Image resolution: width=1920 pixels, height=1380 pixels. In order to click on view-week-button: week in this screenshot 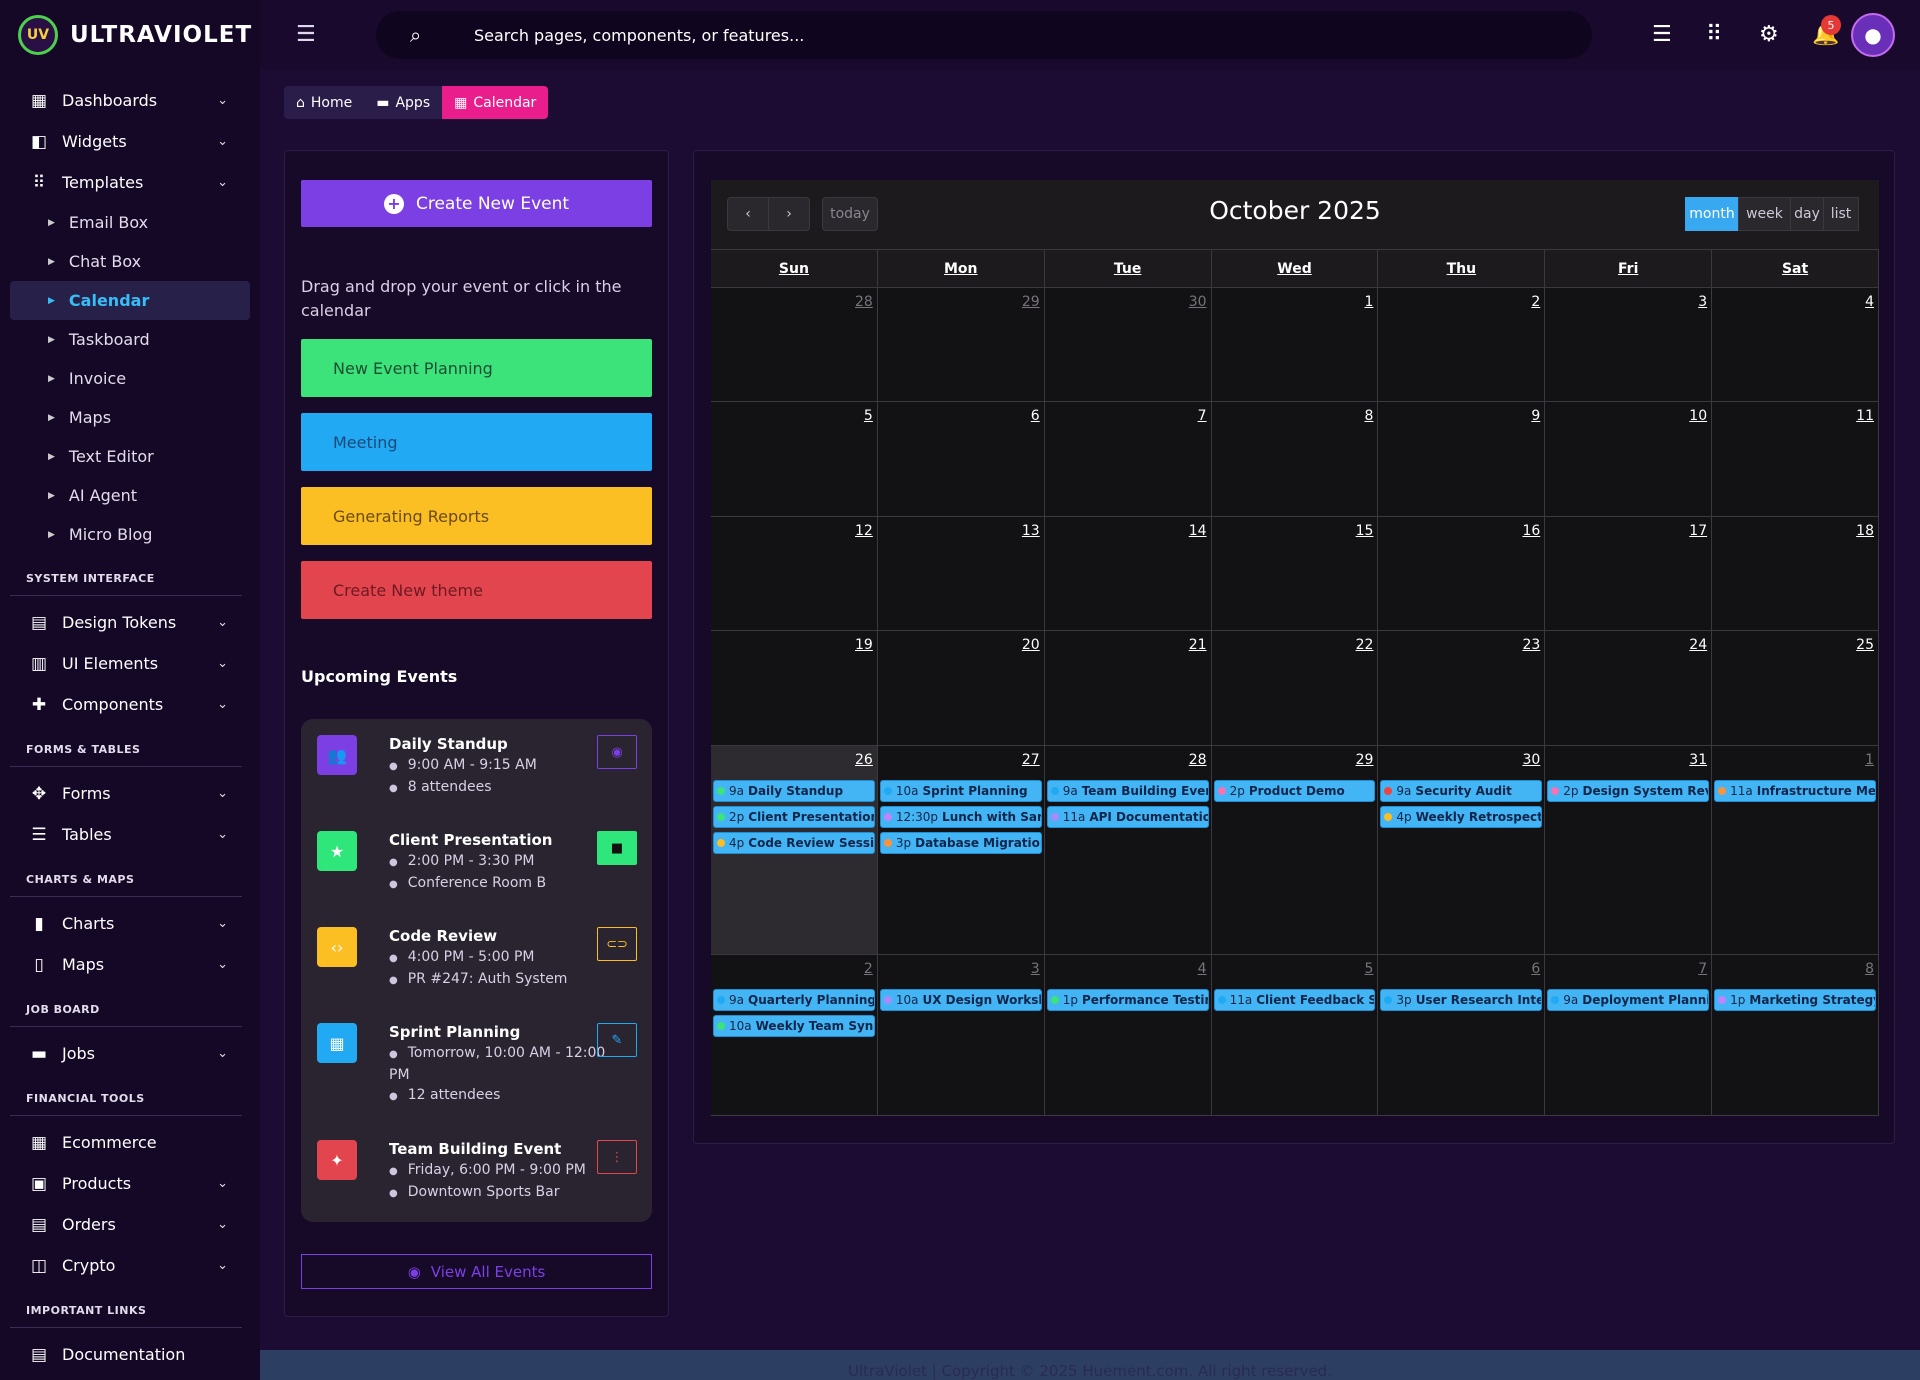, I will do `click(1764, 214)`.